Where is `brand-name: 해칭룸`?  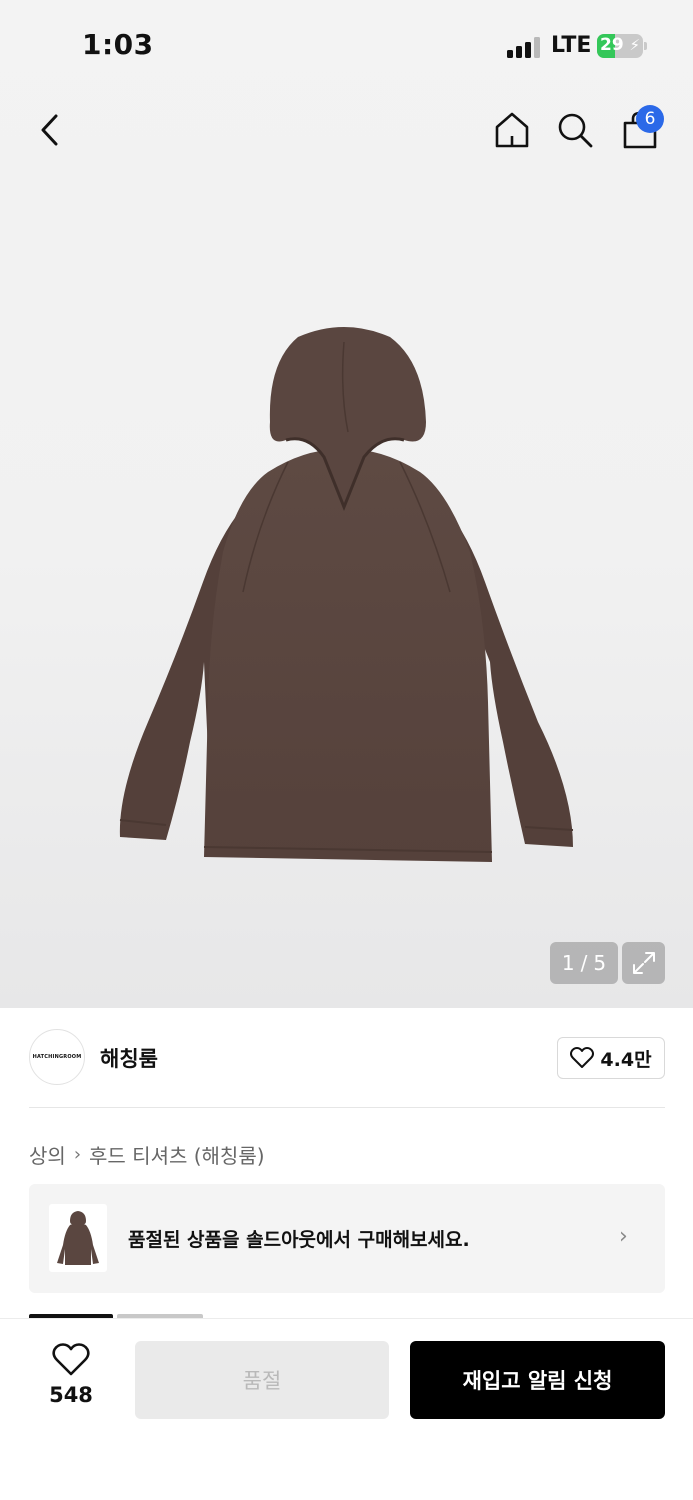 brand-name: 해칭룸 is located at coordinates (129, 1058).